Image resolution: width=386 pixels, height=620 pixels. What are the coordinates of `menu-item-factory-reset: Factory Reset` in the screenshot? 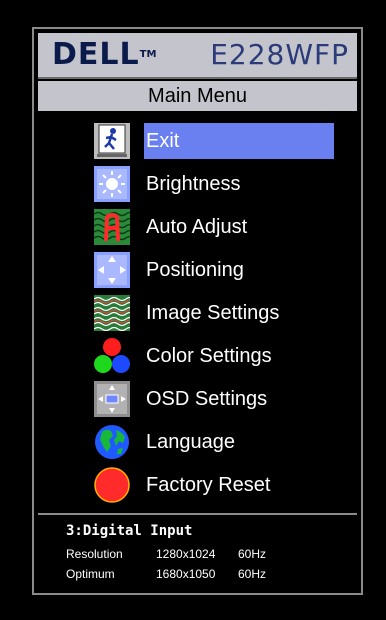 It's located at (211, 485).